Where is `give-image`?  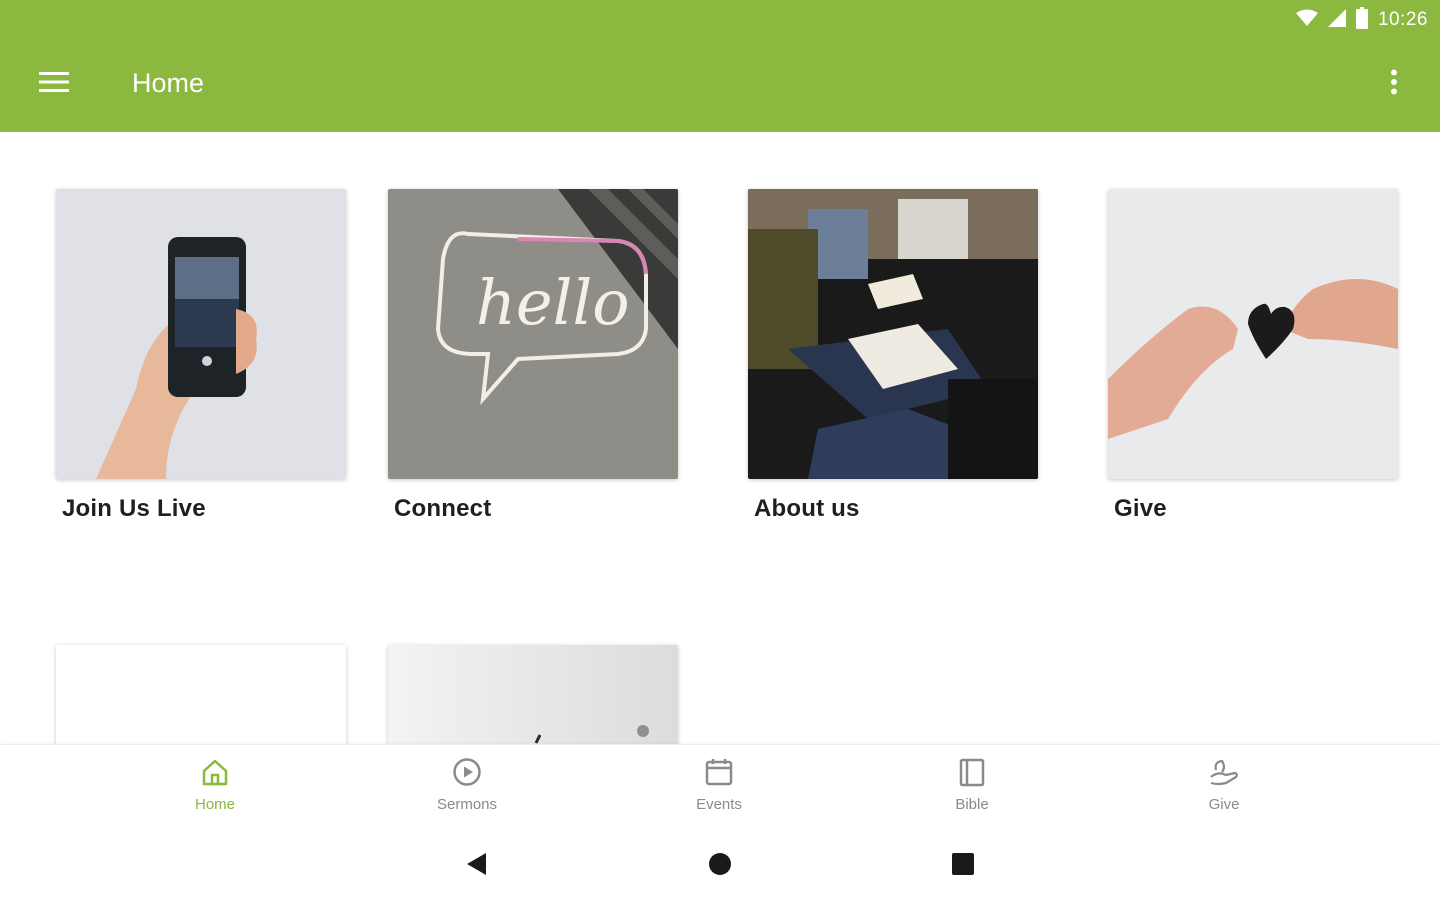 give-image is located at coordinates (1253, 334).